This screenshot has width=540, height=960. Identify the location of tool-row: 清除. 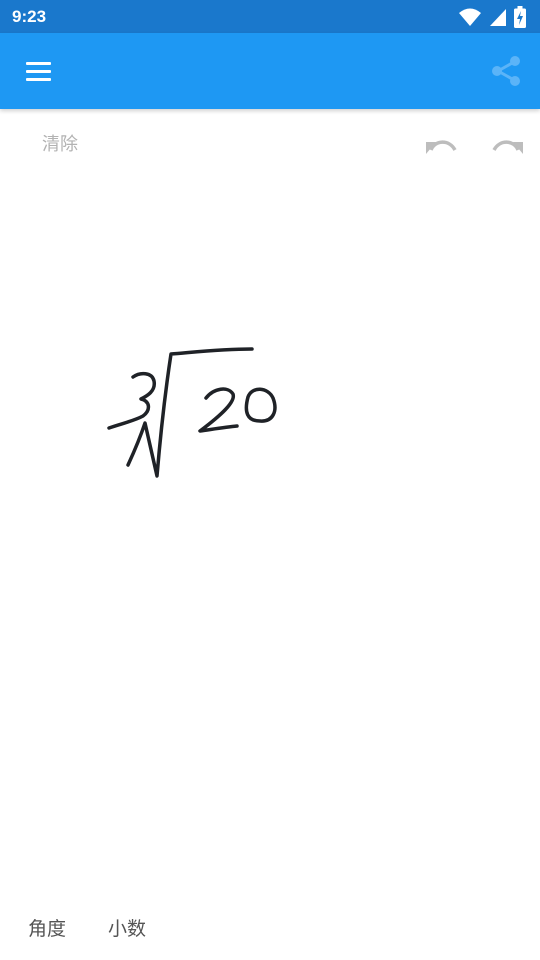
(270, 144).